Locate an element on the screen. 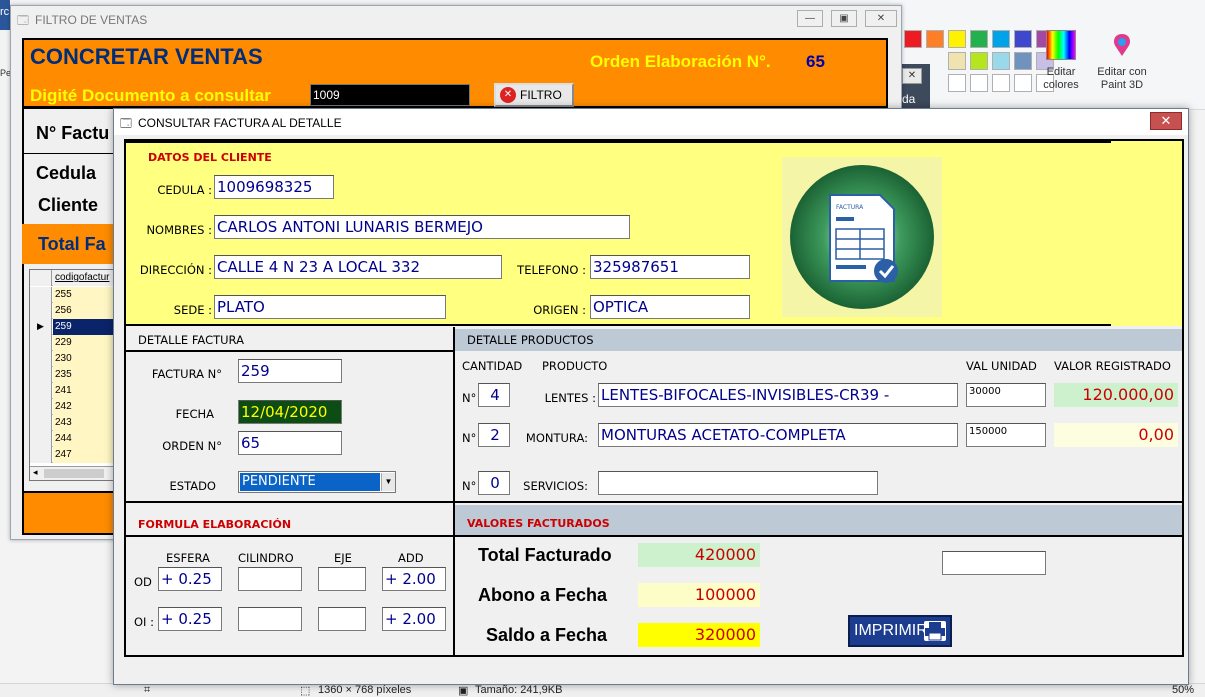  formula-header: FORMULA ELABORACIÓN is located at coordinates (289, 524).